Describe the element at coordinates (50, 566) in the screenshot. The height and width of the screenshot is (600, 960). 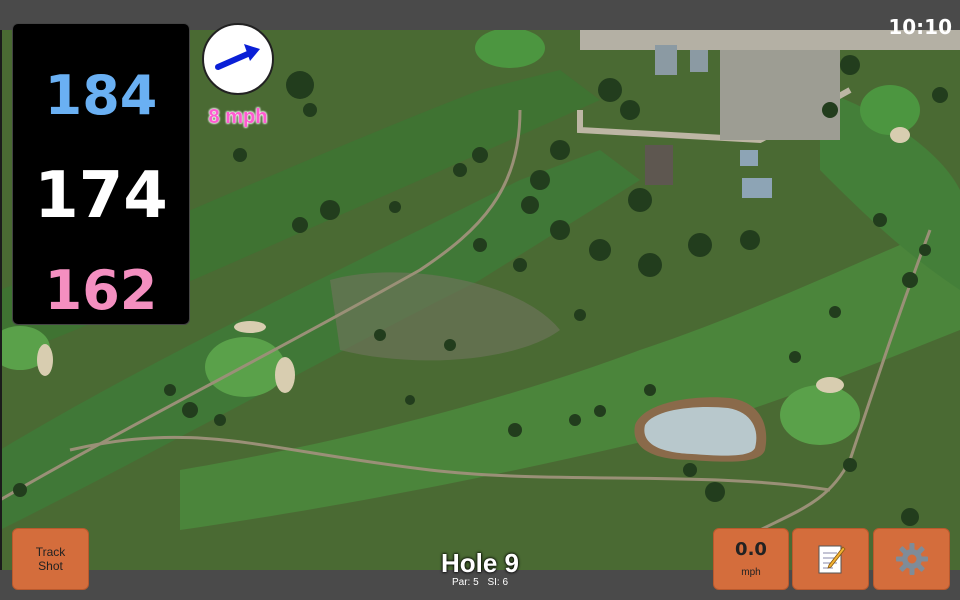
I see `track-shot-label-line2: Shot` at that location.